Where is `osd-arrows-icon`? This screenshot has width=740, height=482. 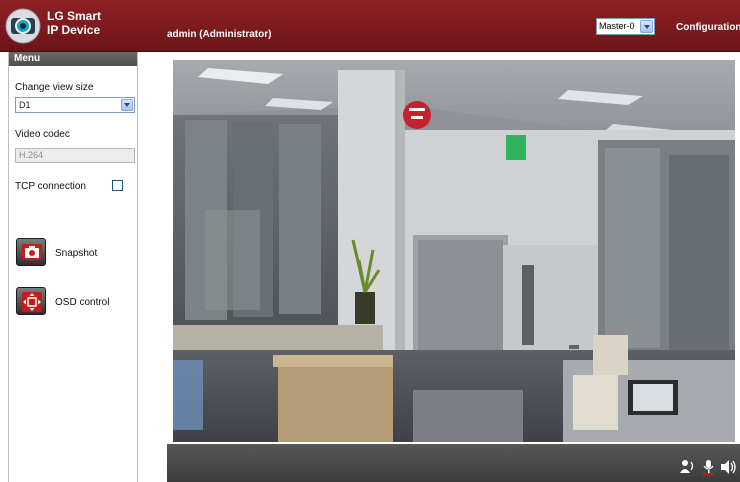
osd-arrows-icon is located at coordinates (32, 302).